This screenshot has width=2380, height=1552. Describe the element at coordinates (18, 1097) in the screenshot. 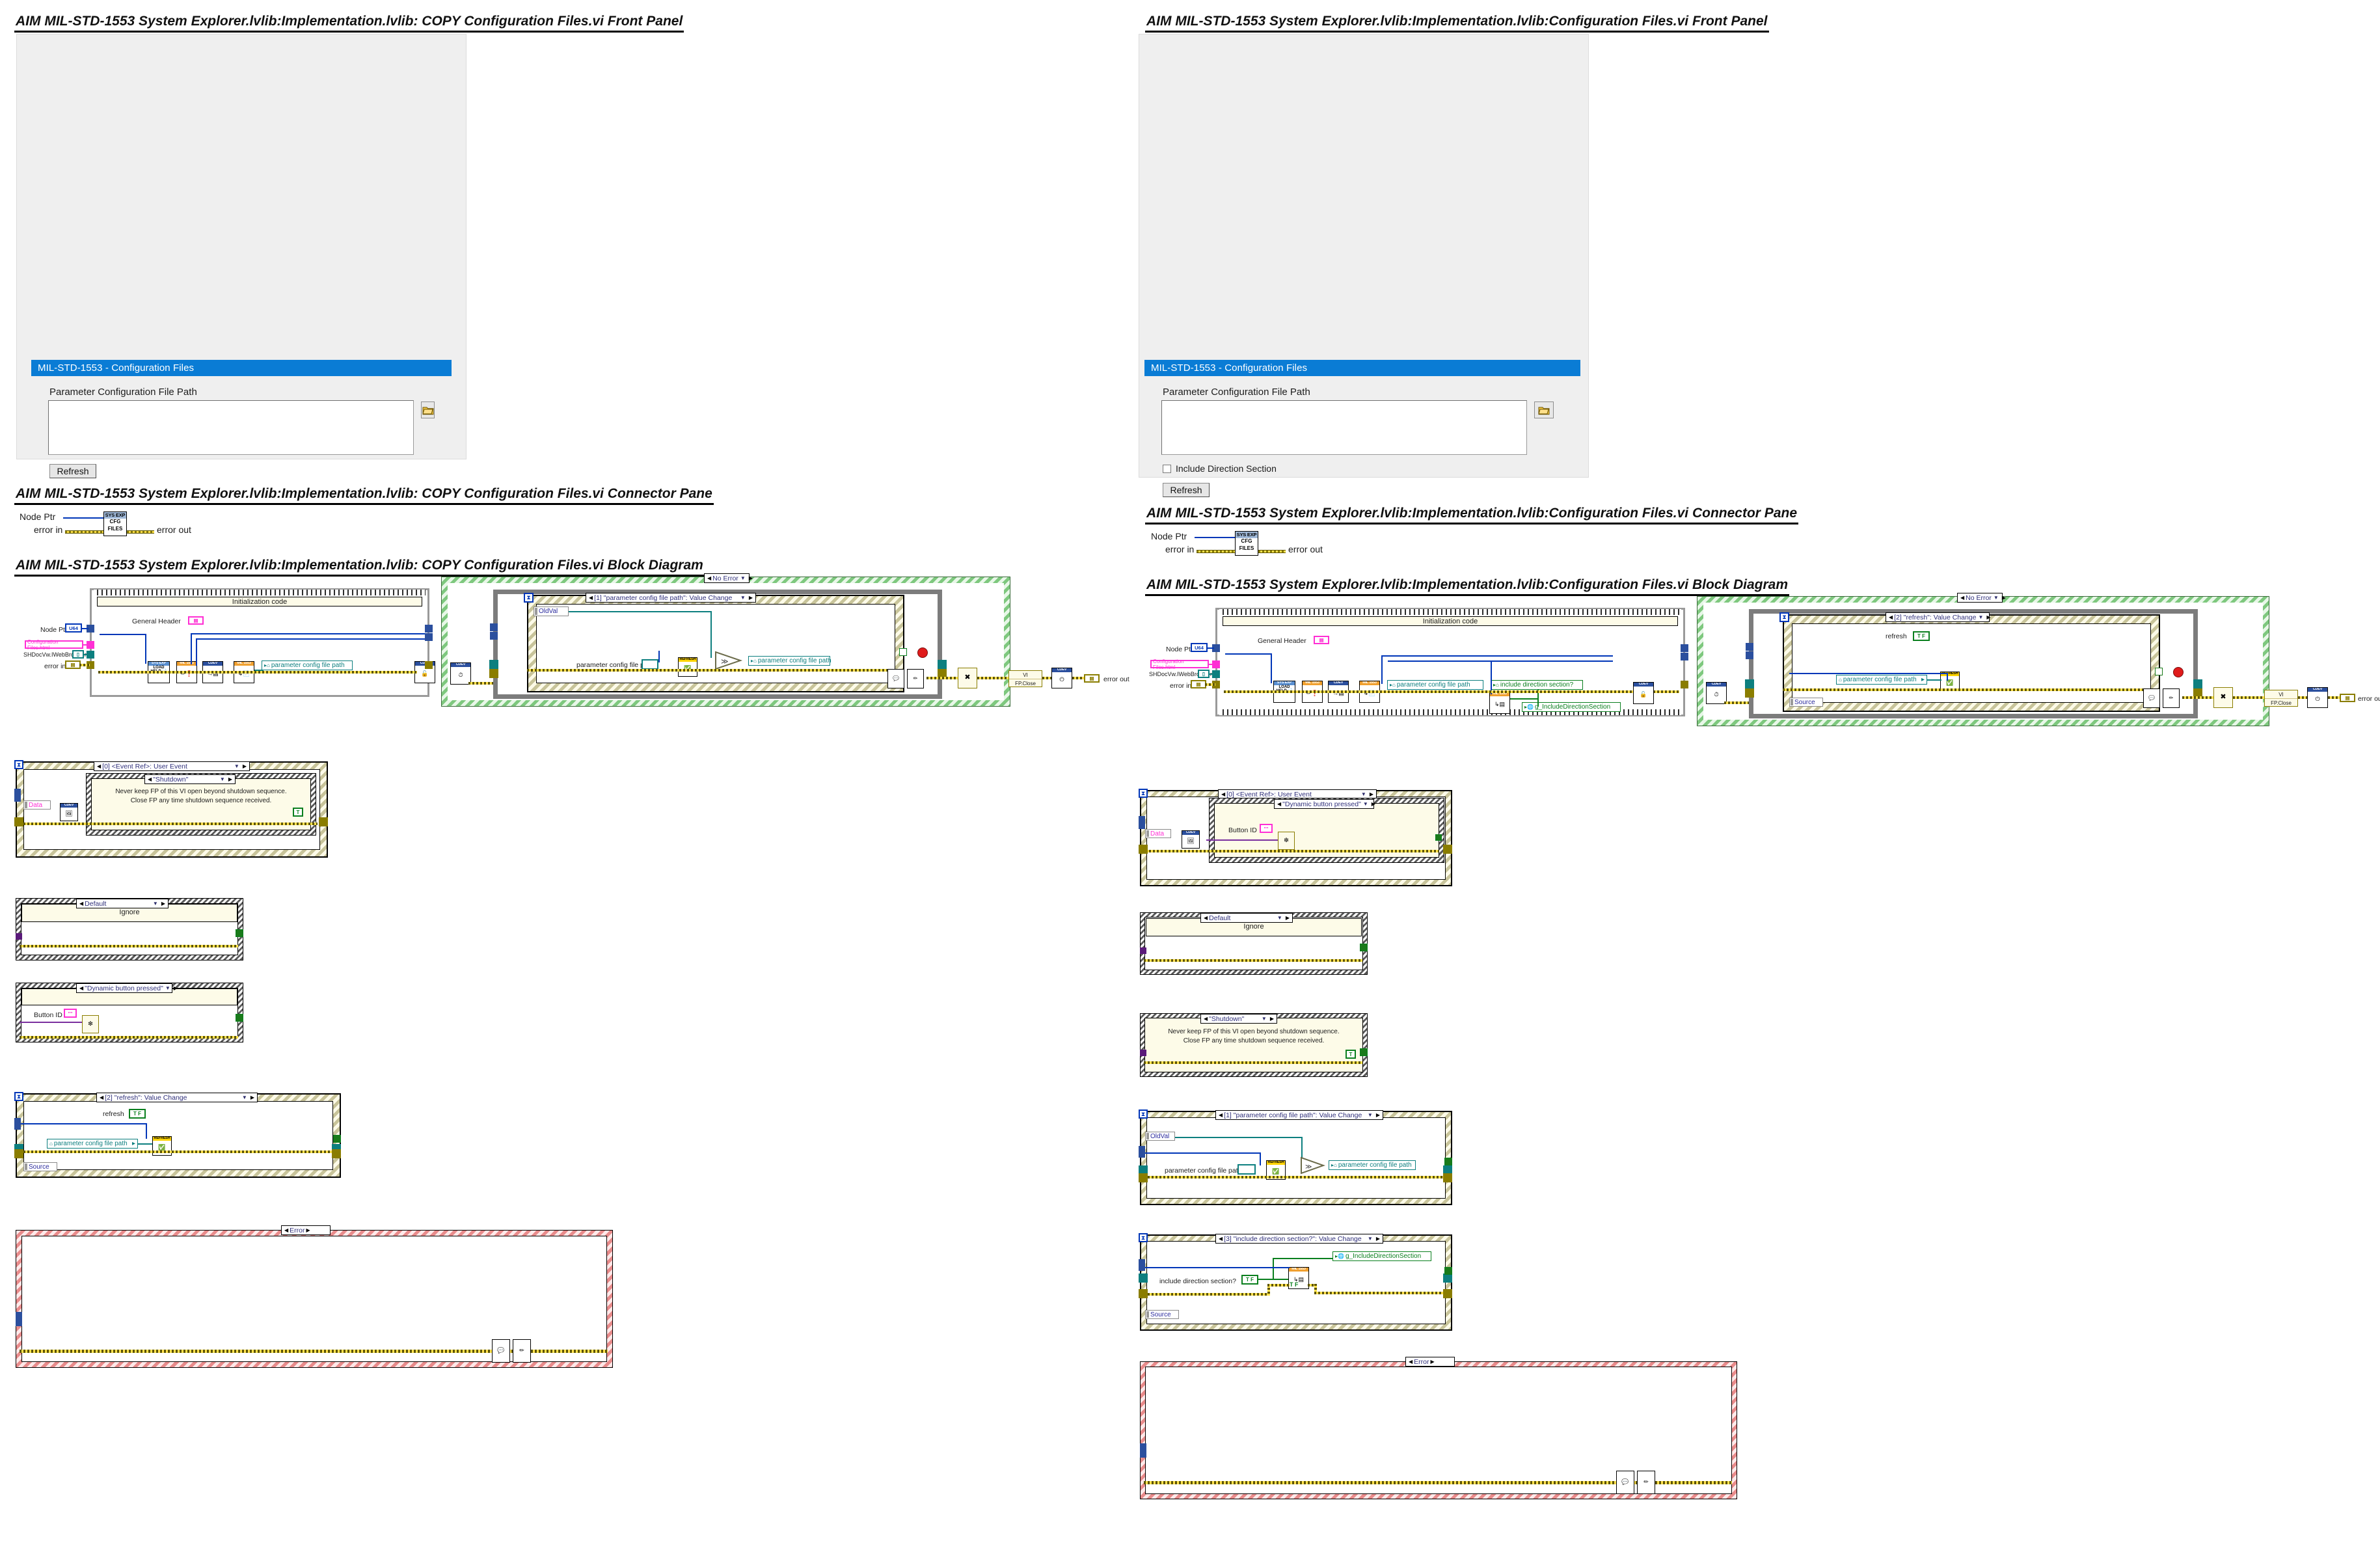

I see `left-refresh-timeout: ⧗` at that location.